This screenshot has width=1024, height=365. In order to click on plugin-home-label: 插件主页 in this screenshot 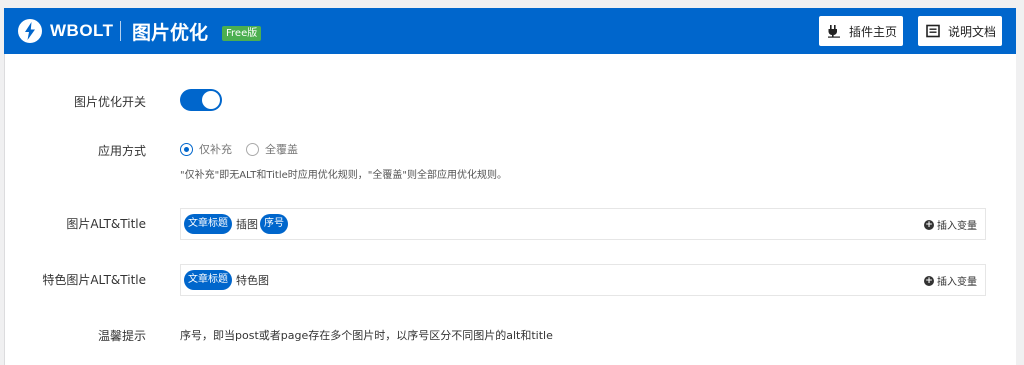, I will do `click(873, 31)`.